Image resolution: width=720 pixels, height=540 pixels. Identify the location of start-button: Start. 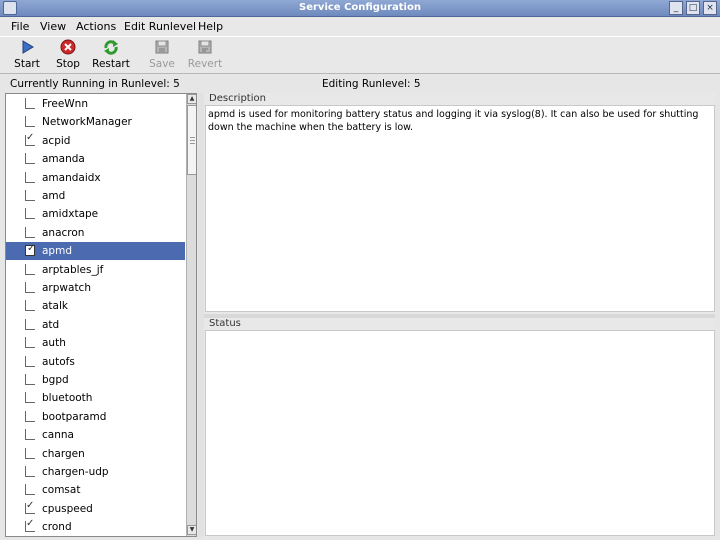
(27, 54).